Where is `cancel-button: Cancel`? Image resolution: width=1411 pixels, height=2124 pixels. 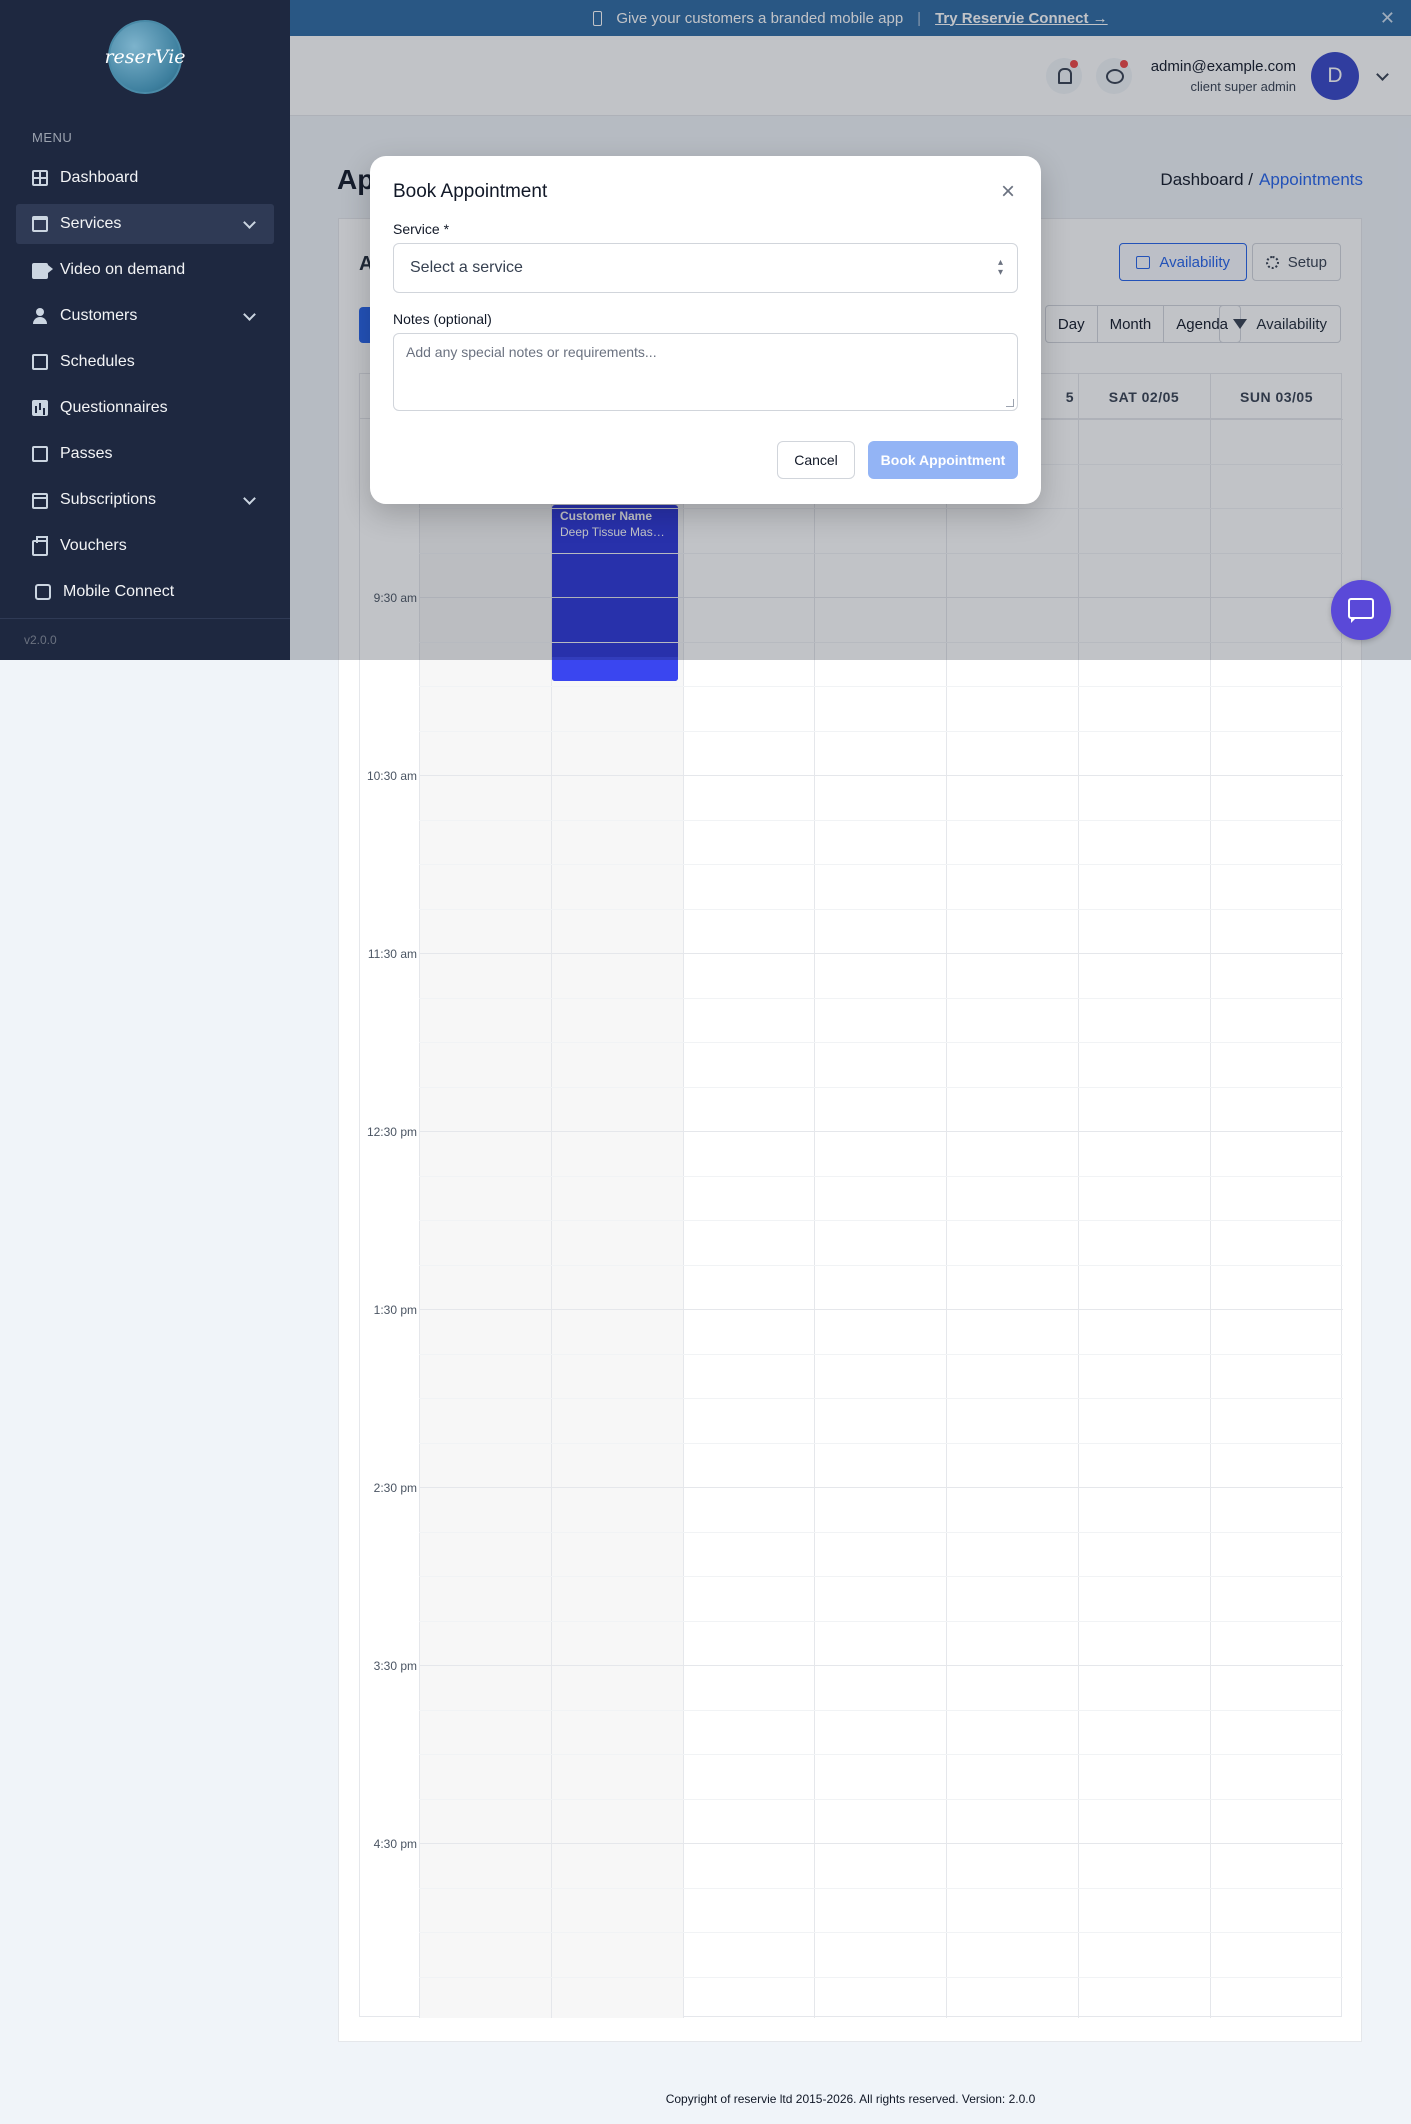
cancel-button: Cancel is located at coordinates (816, 460).